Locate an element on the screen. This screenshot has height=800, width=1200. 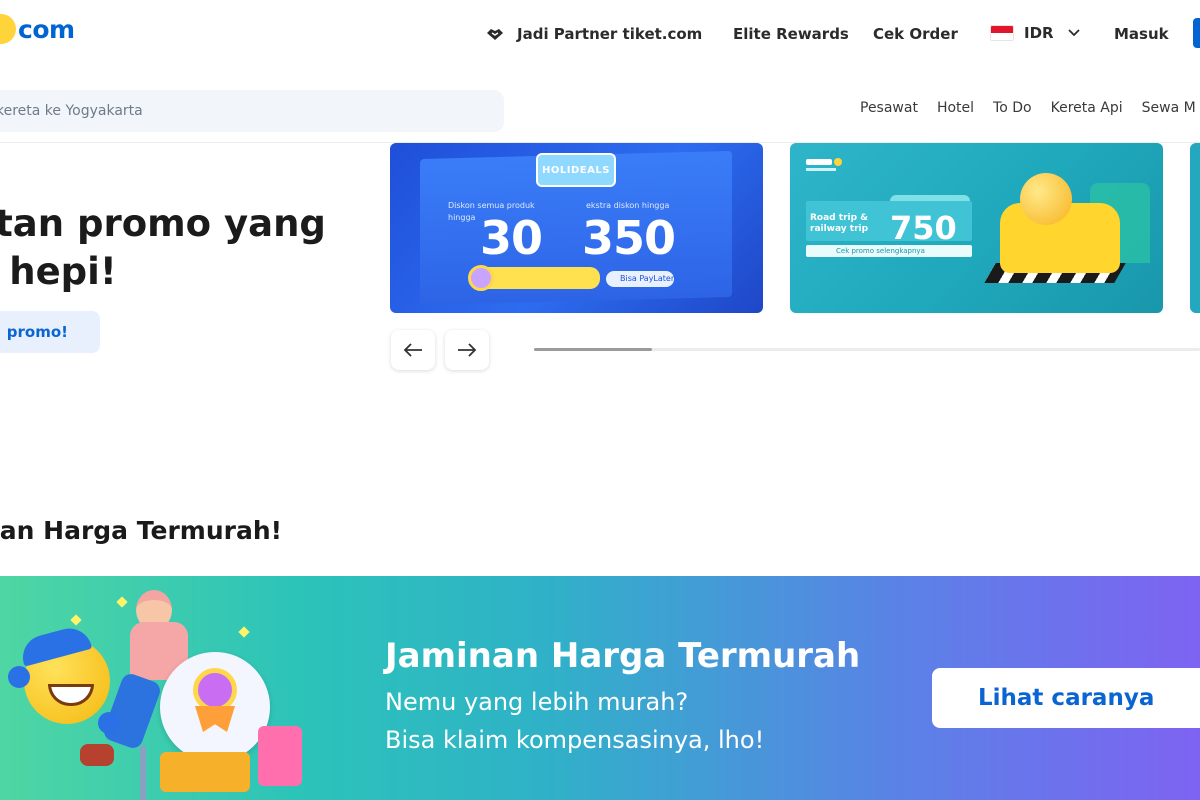
hero-title-line2: n hepi! is located at coordinates (58, 271).